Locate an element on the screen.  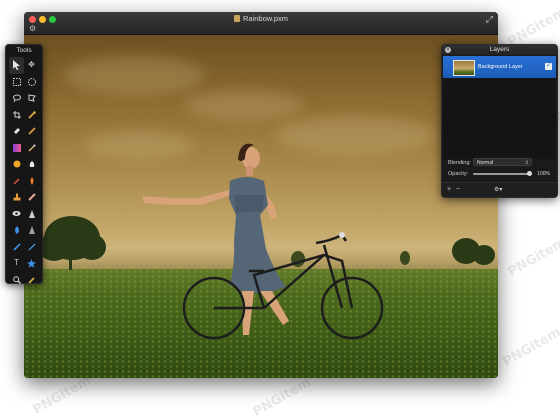
photo-tree-left is located at coordinates (72, 243).